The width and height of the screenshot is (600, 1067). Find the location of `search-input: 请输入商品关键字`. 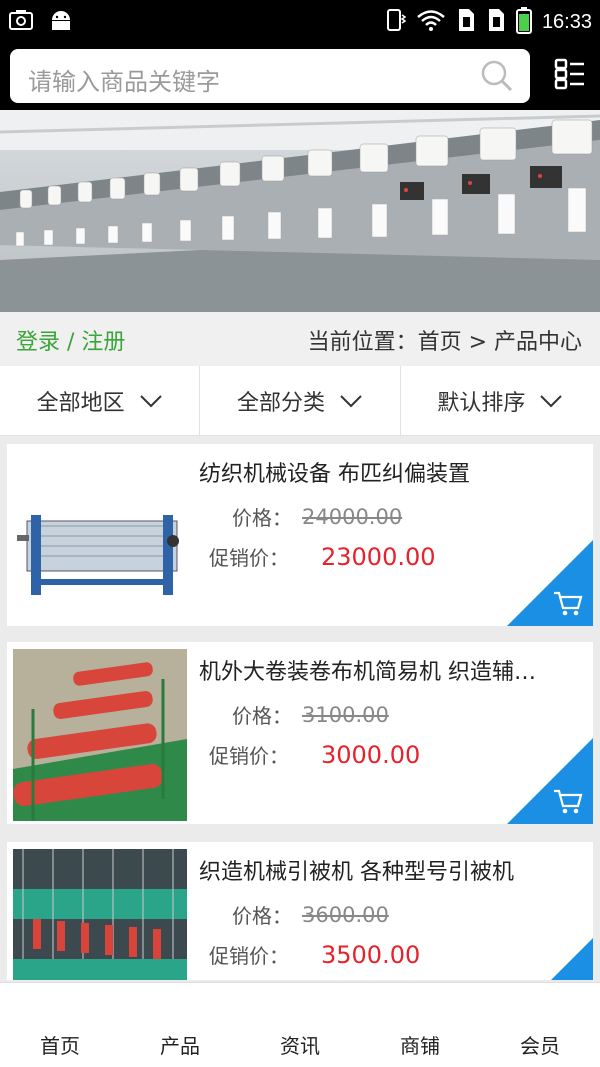

search-input: 请输入商品关键字 is located at coordinates (270, 76).